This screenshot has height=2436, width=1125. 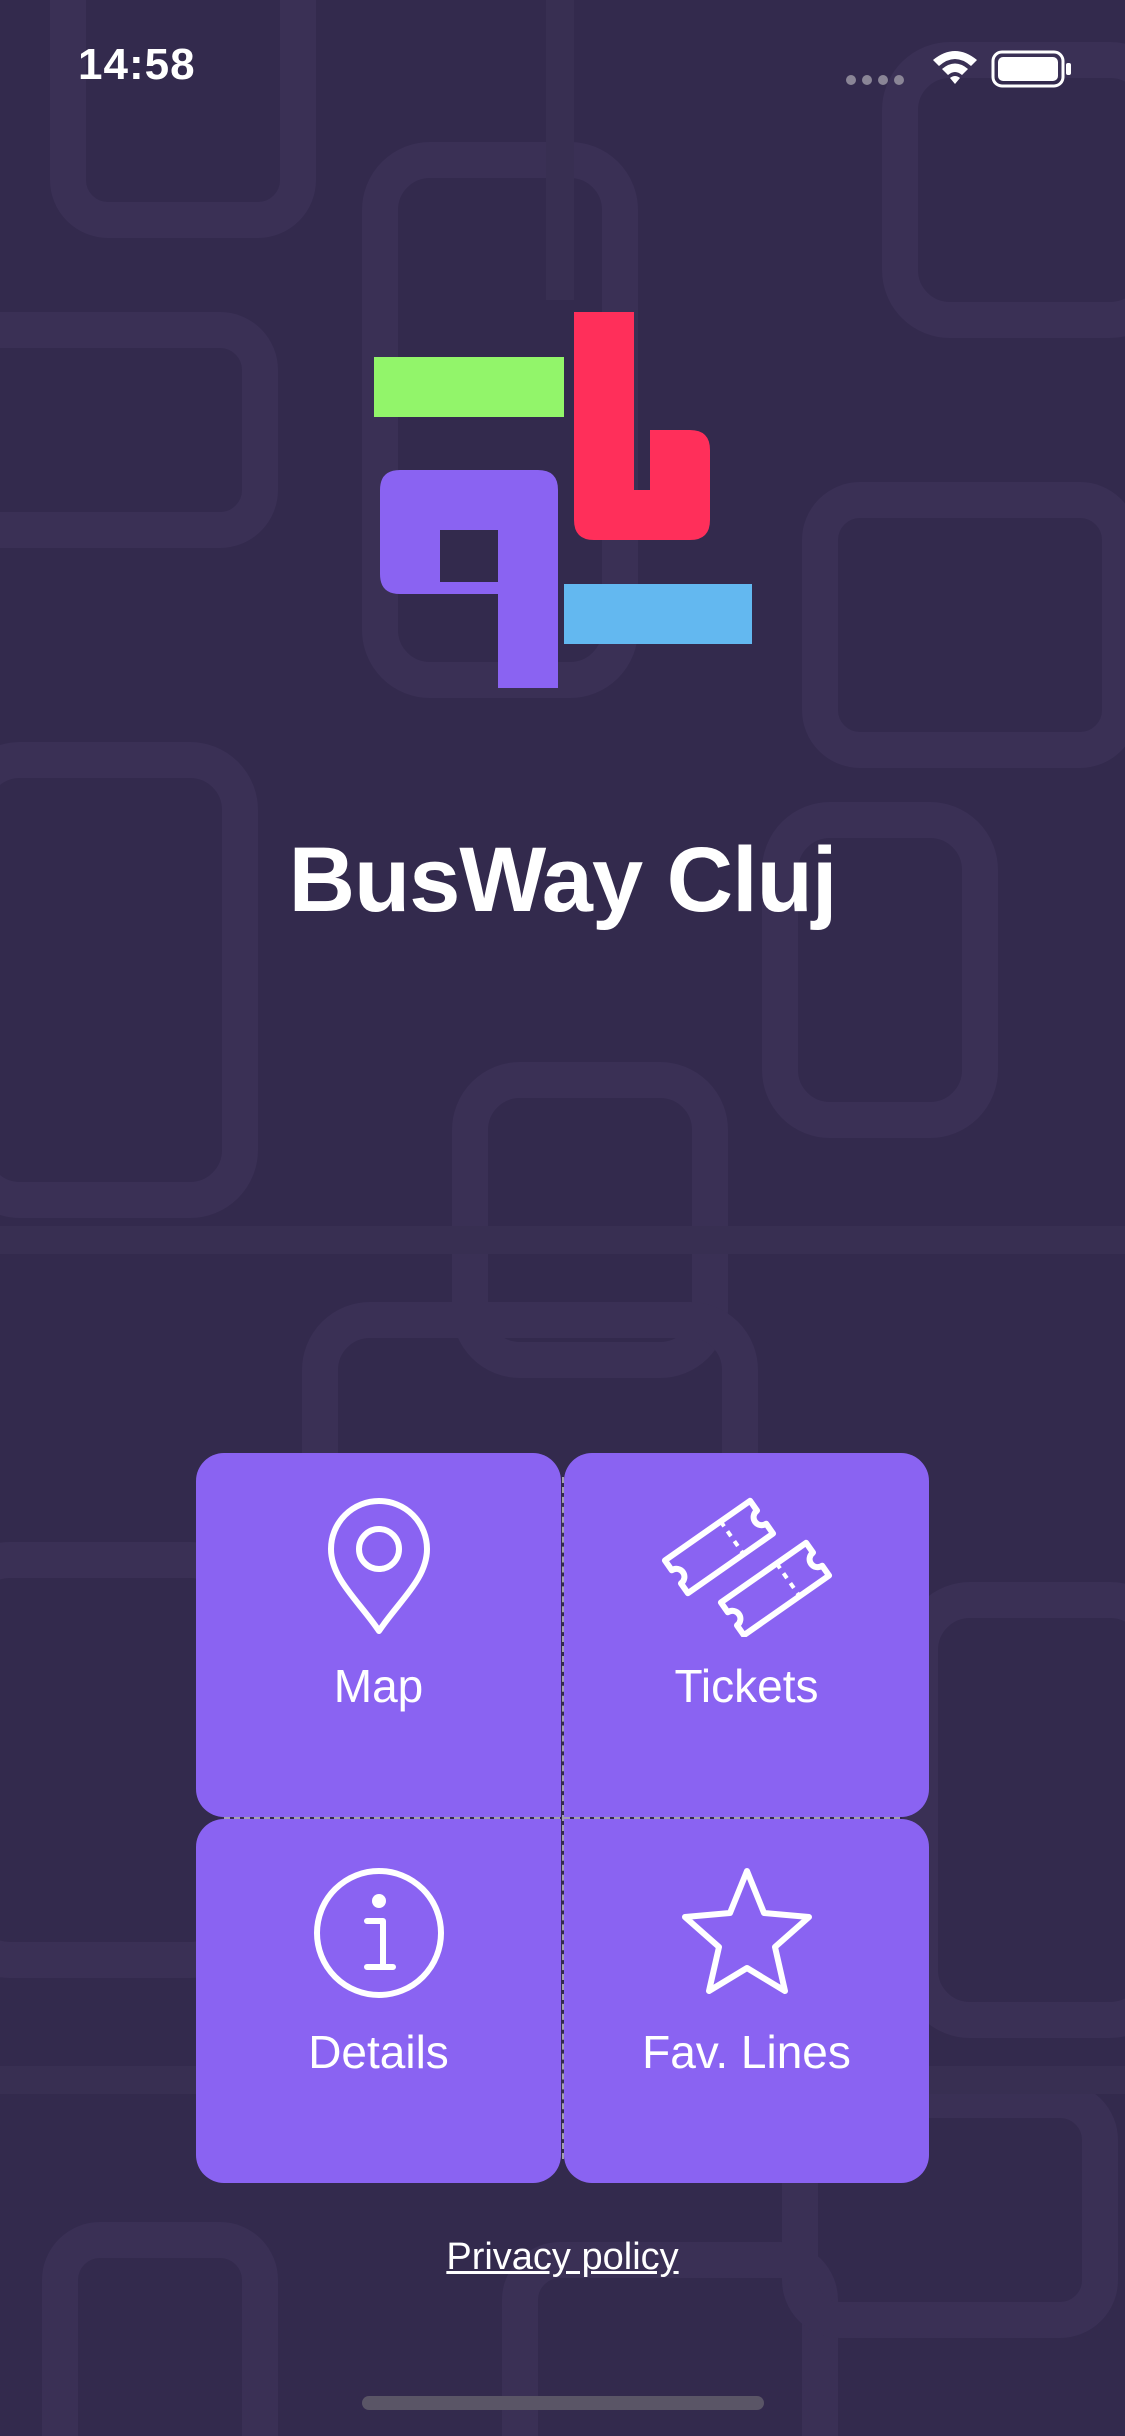 I want to click on map-button: Map, so click(x=378, y=1635).